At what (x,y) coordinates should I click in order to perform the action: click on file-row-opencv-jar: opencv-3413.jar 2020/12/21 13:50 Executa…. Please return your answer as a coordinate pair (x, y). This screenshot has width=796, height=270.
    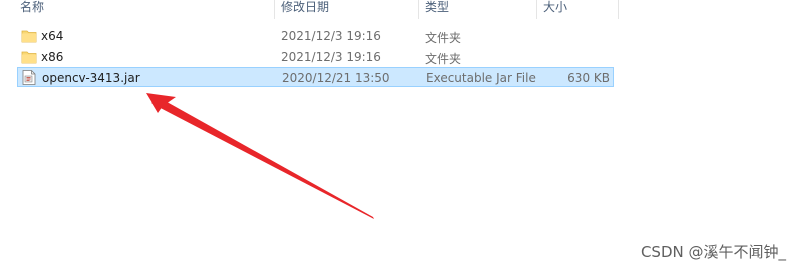
    Looking at the image, I should click on (315, 77).